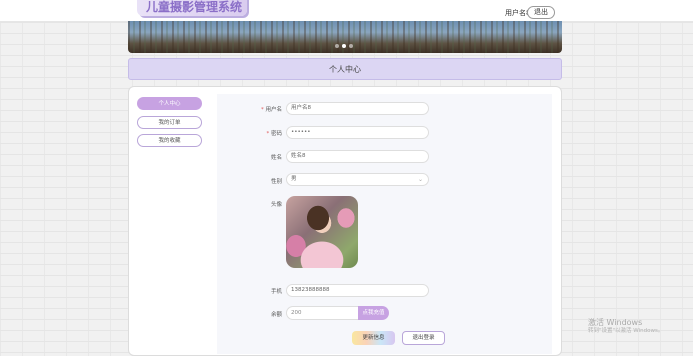 This screenshot has width=693, height=356. I want to click on phone-field-label: 手机, so click(276, 292).